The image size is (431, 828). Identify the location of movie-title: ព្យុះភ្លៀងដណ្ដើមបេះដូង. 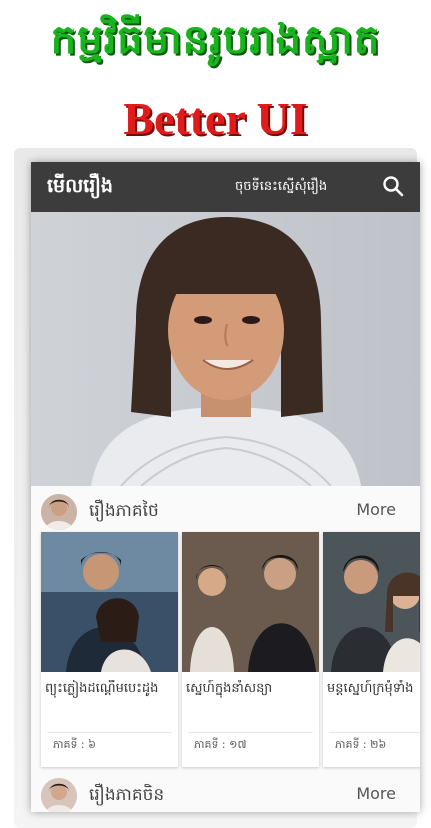
(102, 688).